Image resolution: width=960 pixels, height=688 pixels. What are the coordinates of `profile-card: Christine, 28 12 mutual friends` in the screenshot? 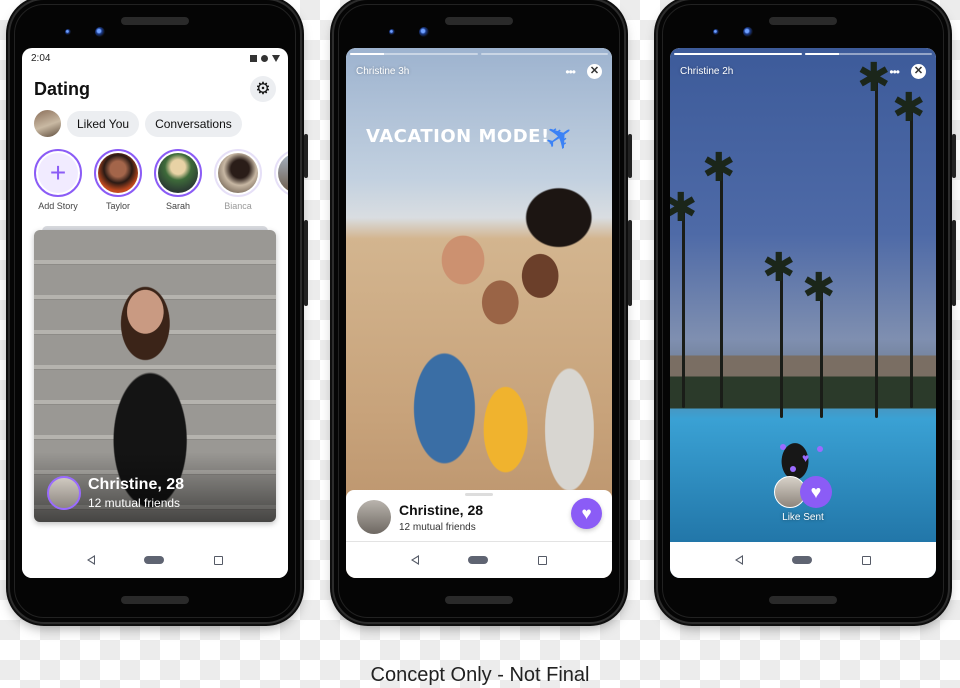 It's located at (155, 376).